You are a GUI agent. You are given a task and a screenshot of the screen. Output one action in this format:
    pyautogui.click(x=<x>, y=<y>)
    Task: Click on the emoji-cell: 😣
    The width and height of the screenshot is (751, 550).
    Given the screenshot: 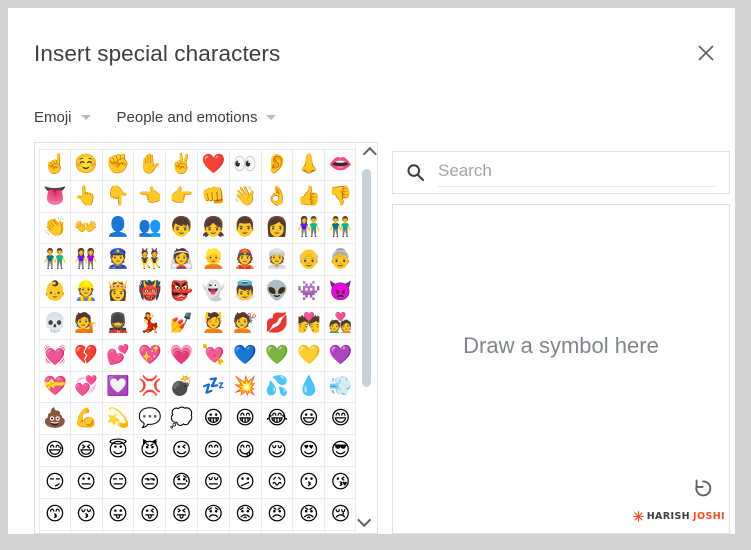 What is the action you would take?
    pyautogui.click(x=55, y=531)
    